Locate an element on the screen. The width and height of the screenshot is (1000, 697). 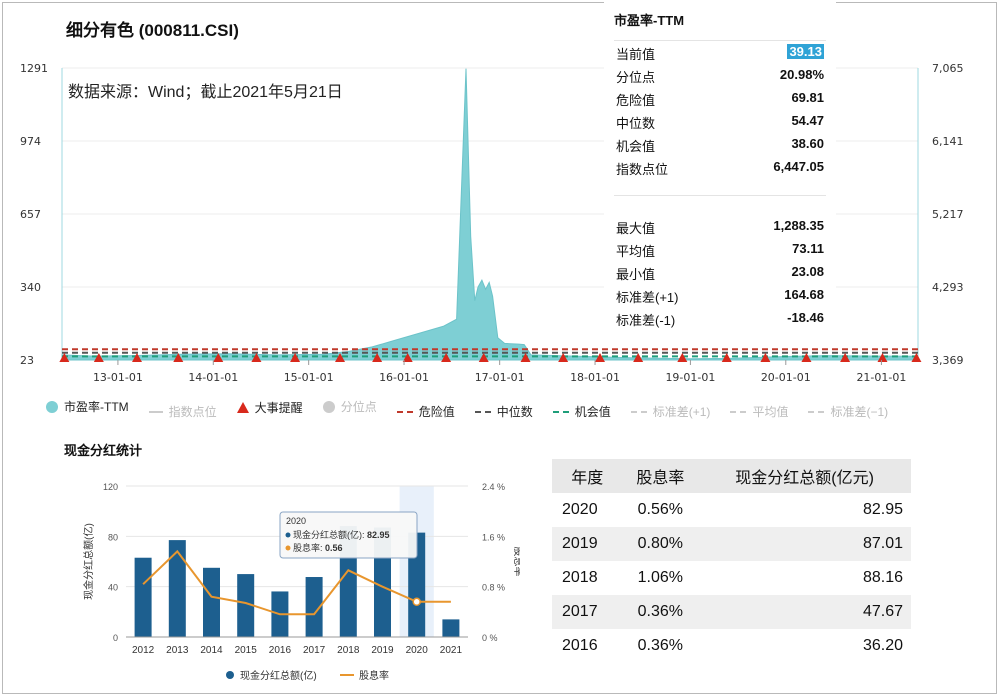
legend-item: 平均值 is located at coordinates (759, 411).